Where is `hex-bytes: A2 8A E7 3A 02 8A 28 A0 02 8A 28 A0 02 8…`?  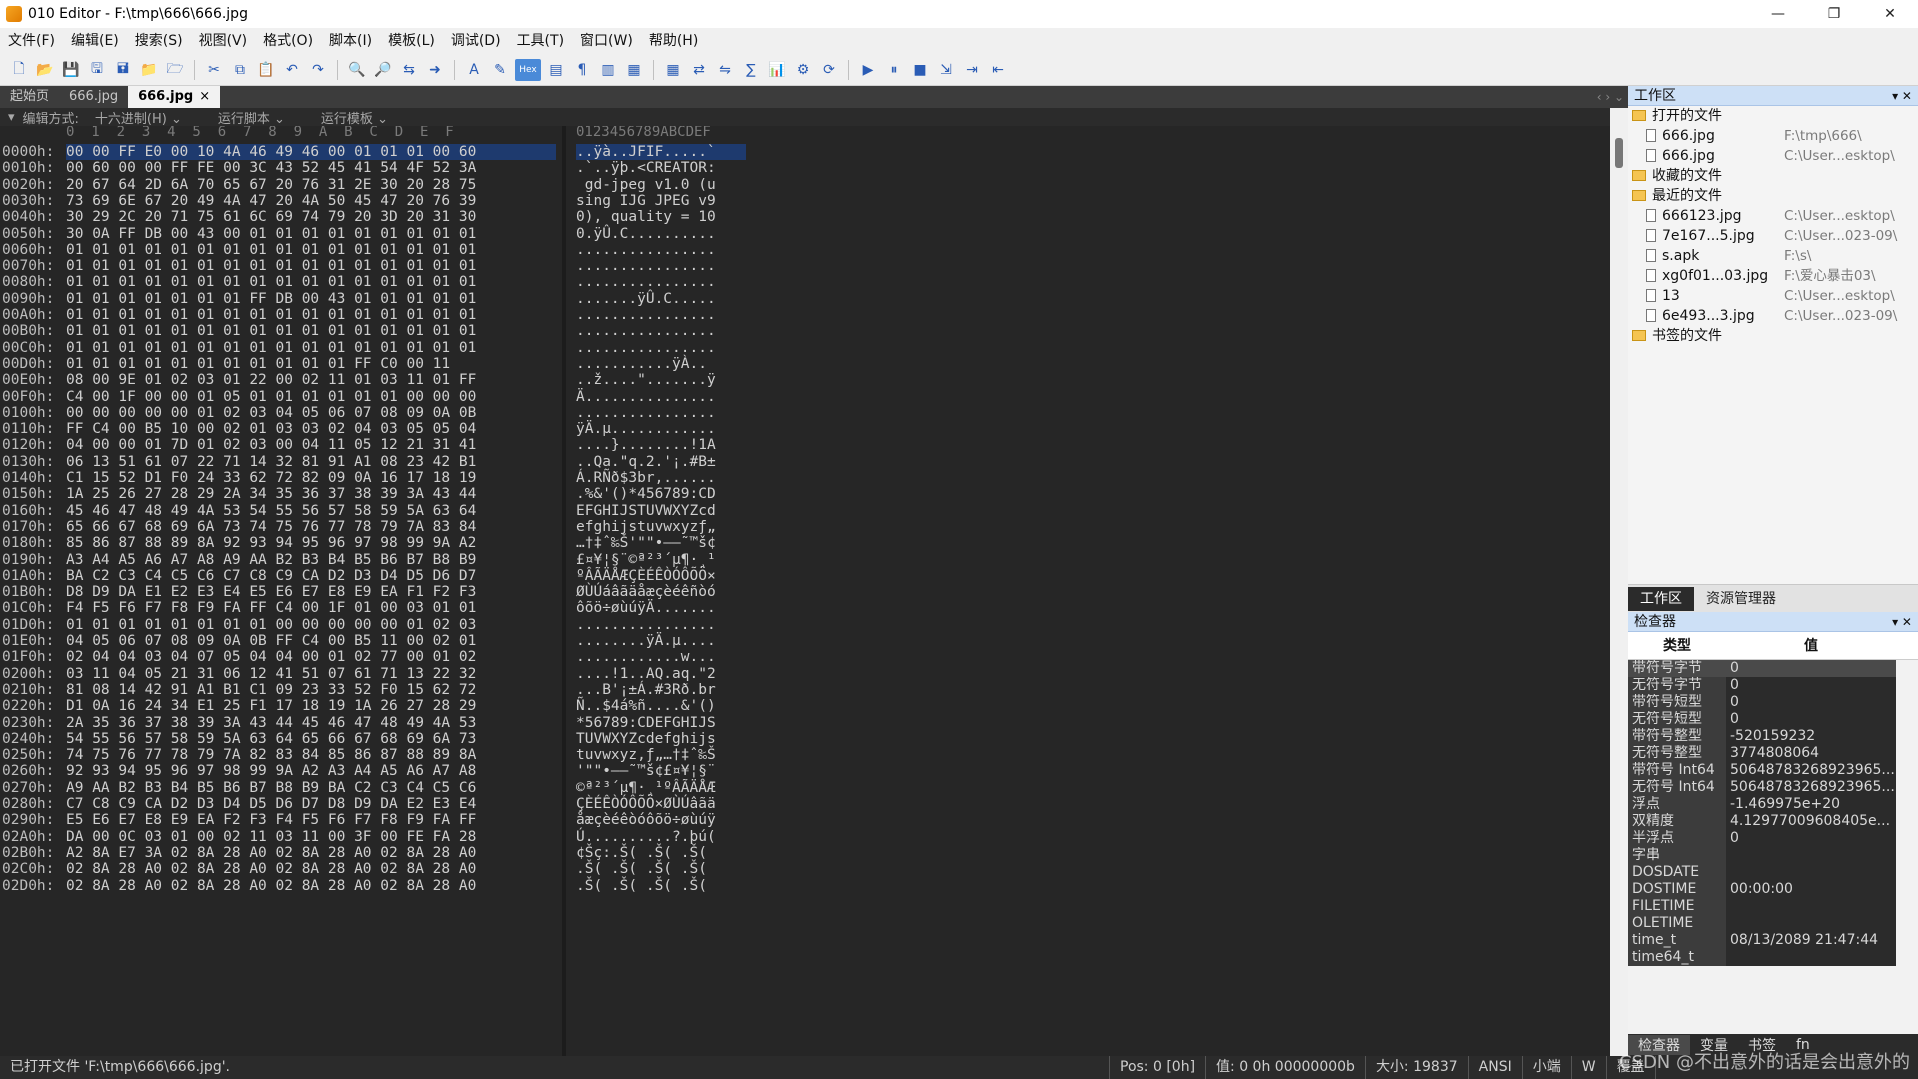 hex-bytes: A2 8A E7 3A 02 8A 28 A0 02 8A 28 A0 02 8… is located at coordinates (311, 853).